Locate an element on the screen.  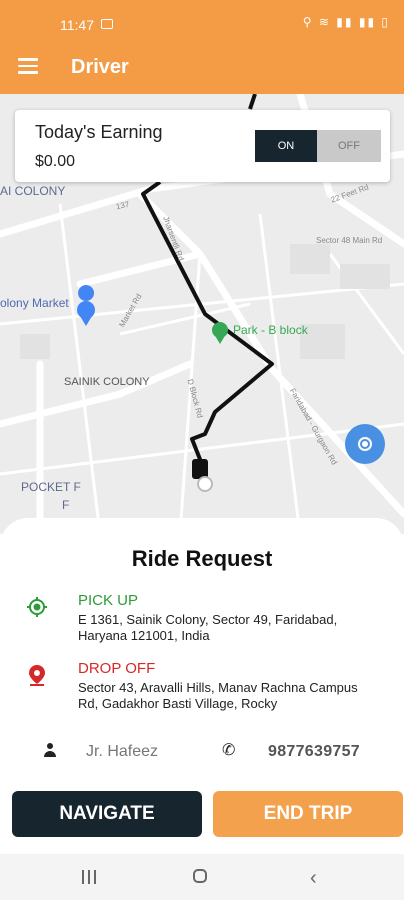
online-toggle: ON OFF is located at coordinates (318, 146).